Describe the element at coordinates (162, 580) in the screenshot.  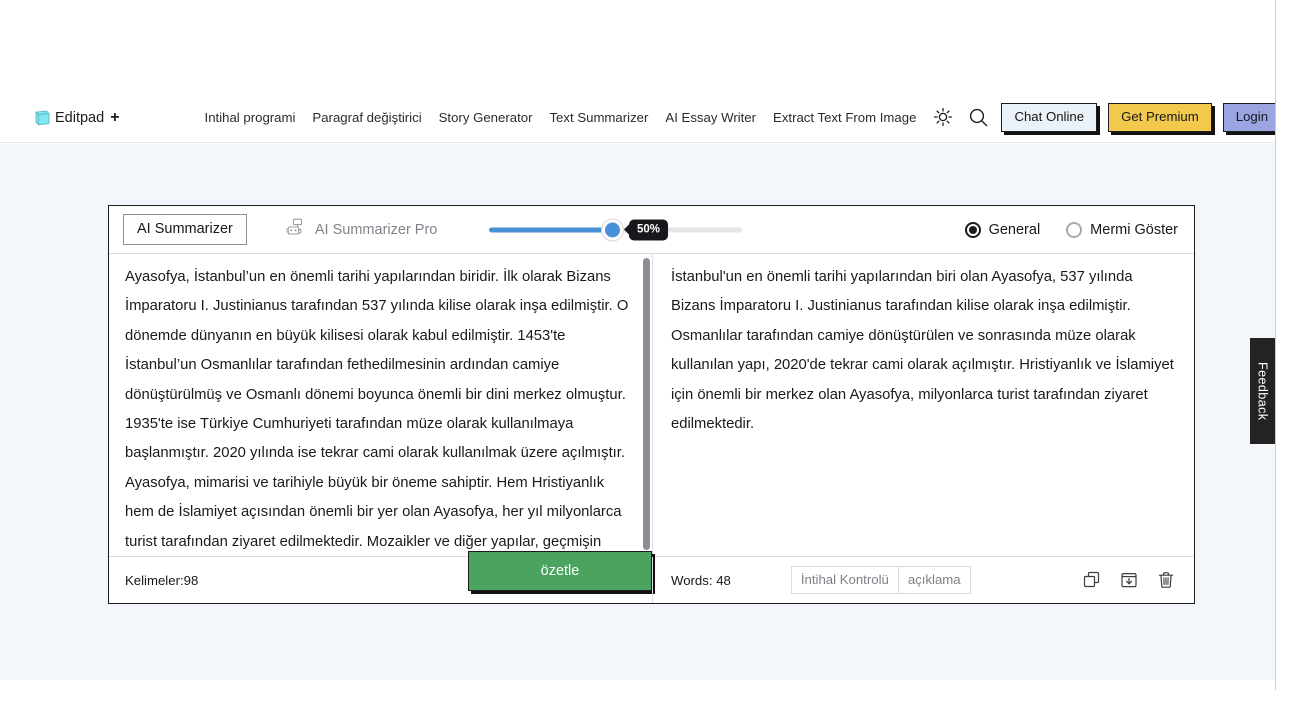
I see `input-word-count: Kelimeler:98` at that location.